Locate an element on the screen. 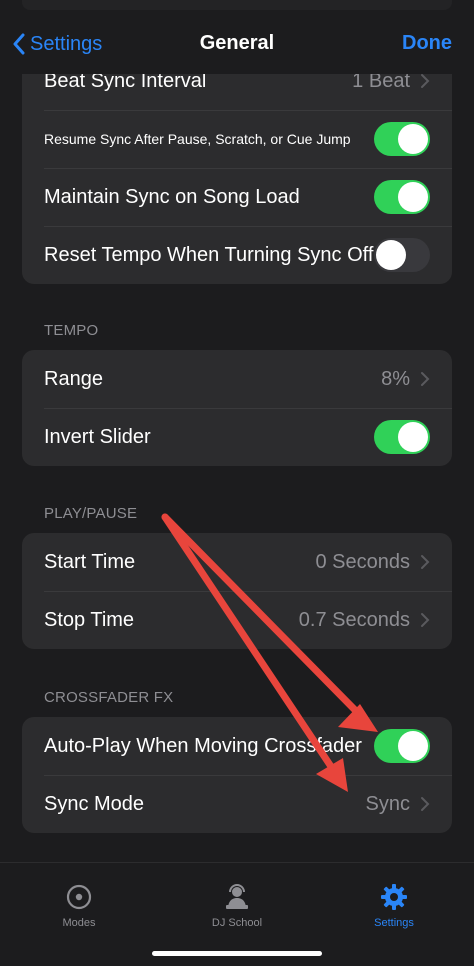 The image size is (474, 966). dj-school-icon is located at coordinates (237, 897).